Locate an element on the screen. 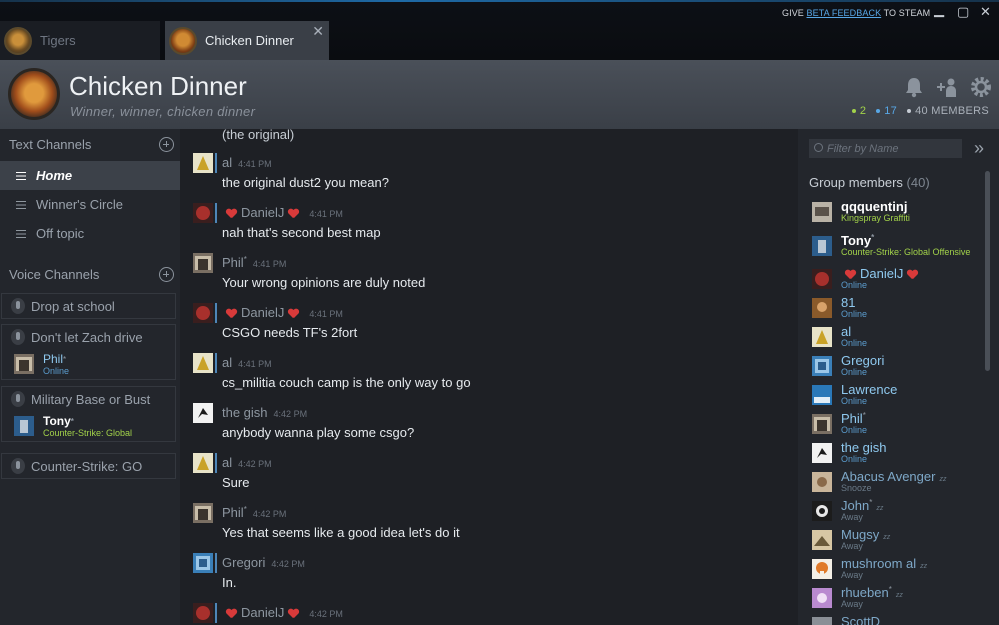 Image resolution: width=999 pixels, height=625 pixels. author-name: al is located at coordinates (227, 462).